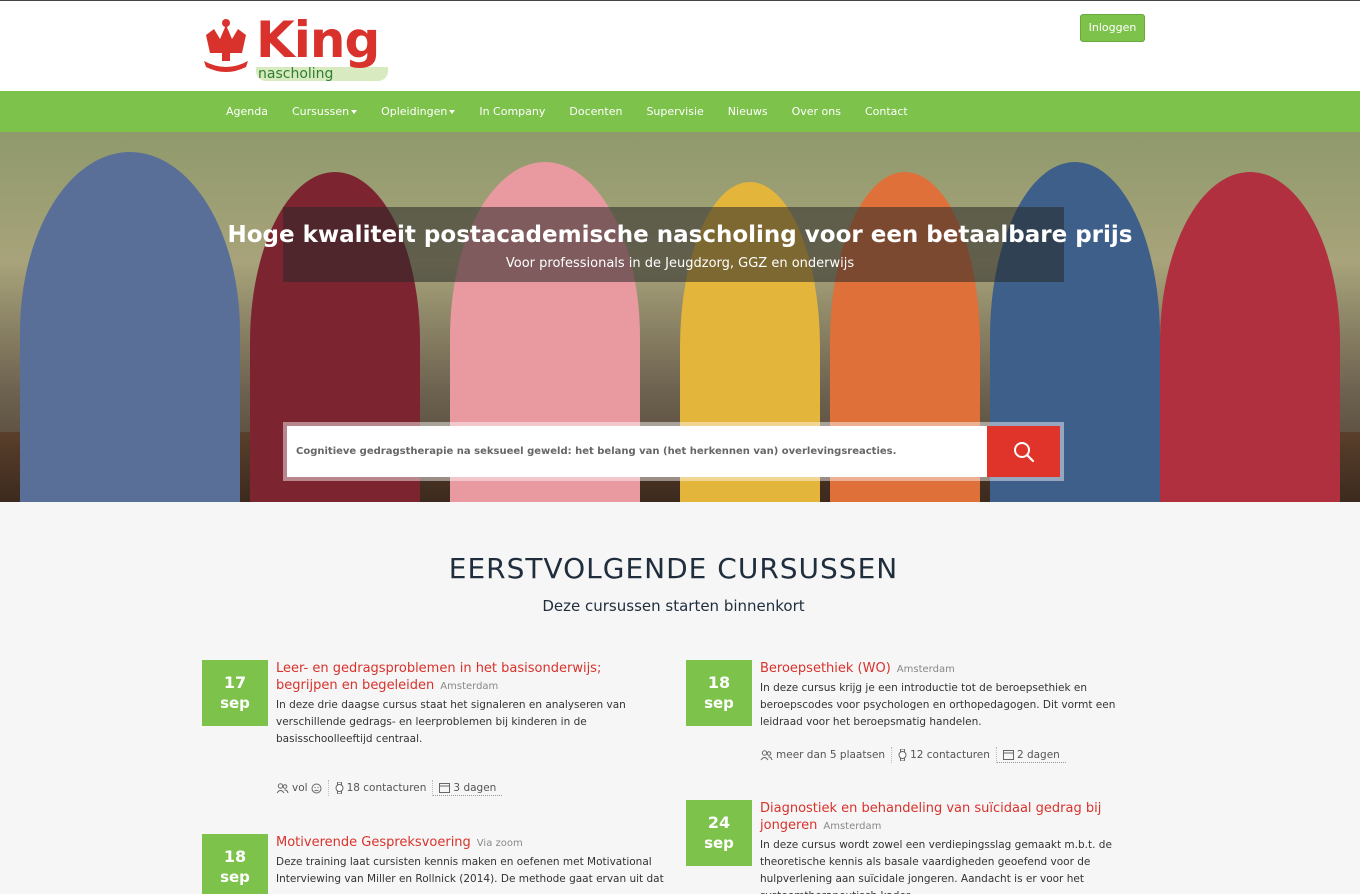 The height and width of the screenshot is (894, 1360). What do you see at coordinates (386, 788) in the screenshot?
I see `course-hours-label: 18 contacturen` at bounding box center [386, 788].